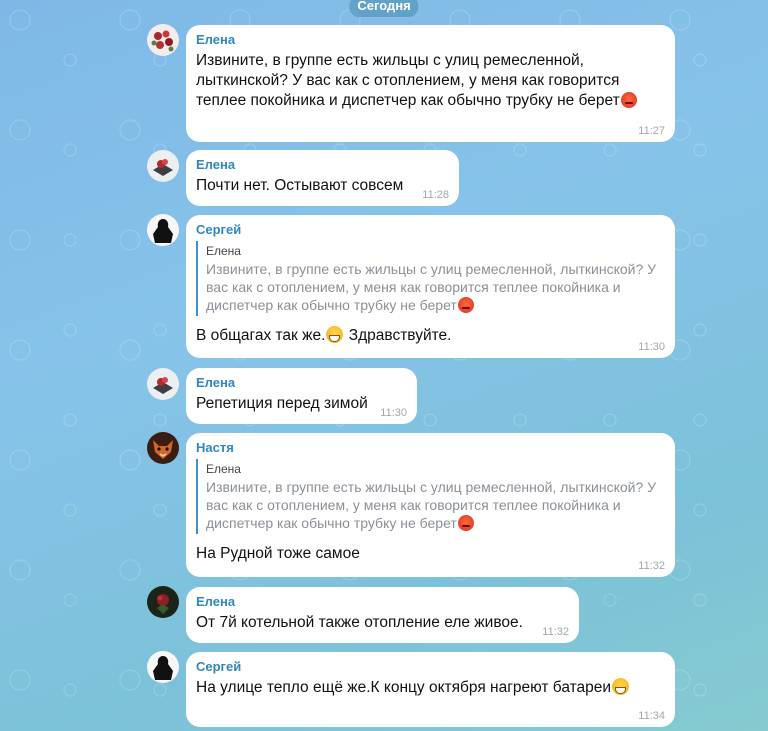 Image resolution: width=768 pixels, height=731 pixels. Describe the element at coordinates (651, 716) in the screenshot. I see `message-time: 11:34` at that location.